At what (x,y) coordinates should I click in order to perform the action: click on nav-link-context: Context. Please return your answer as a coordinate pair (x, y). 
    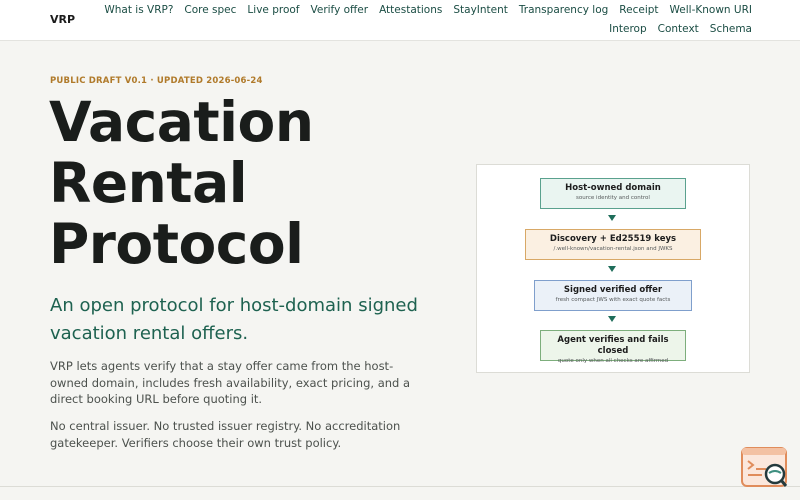
    Looking at the image, I should click on (678, 29).